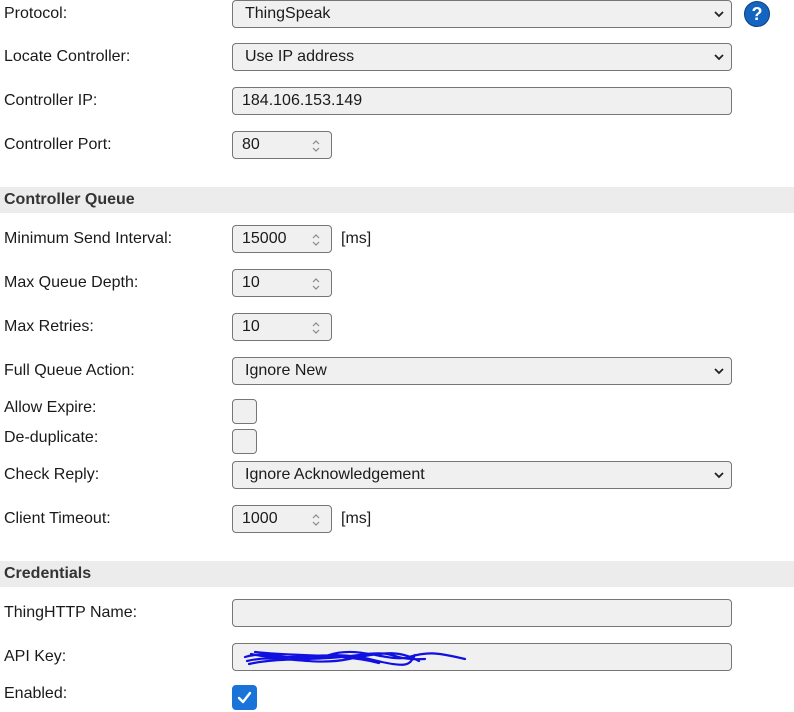  I want to click on client-timeout-input: 1000, so click(282, 519).